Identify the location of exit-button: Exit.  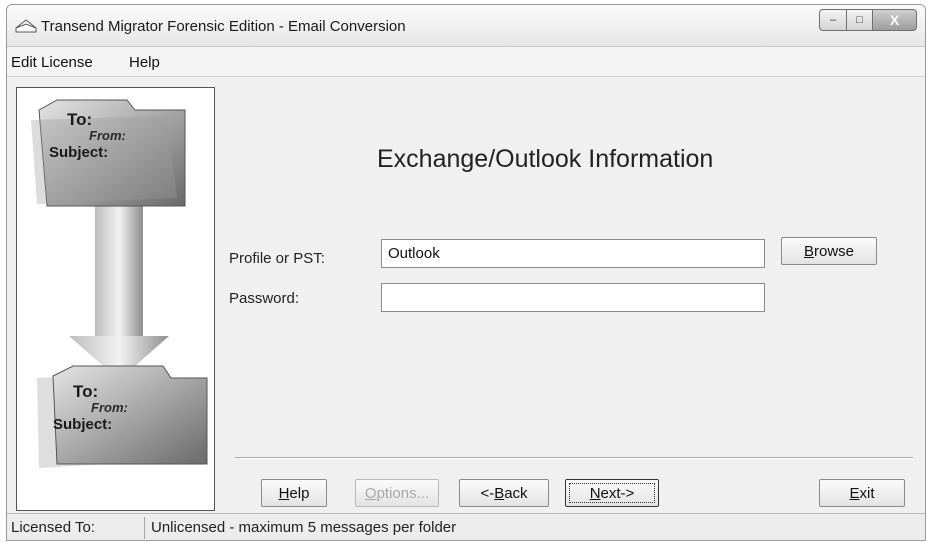
(862, 493).